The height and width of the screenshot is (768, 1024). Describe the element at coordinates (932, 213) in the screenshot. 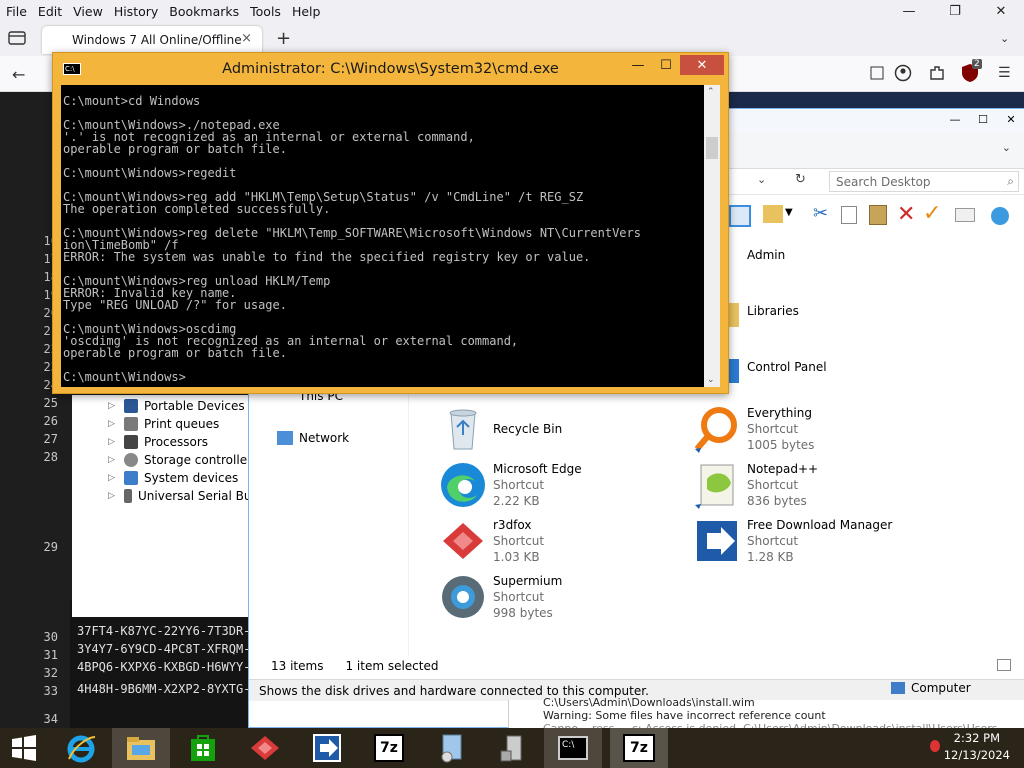

I see `rename-icon: ✓` at that location.